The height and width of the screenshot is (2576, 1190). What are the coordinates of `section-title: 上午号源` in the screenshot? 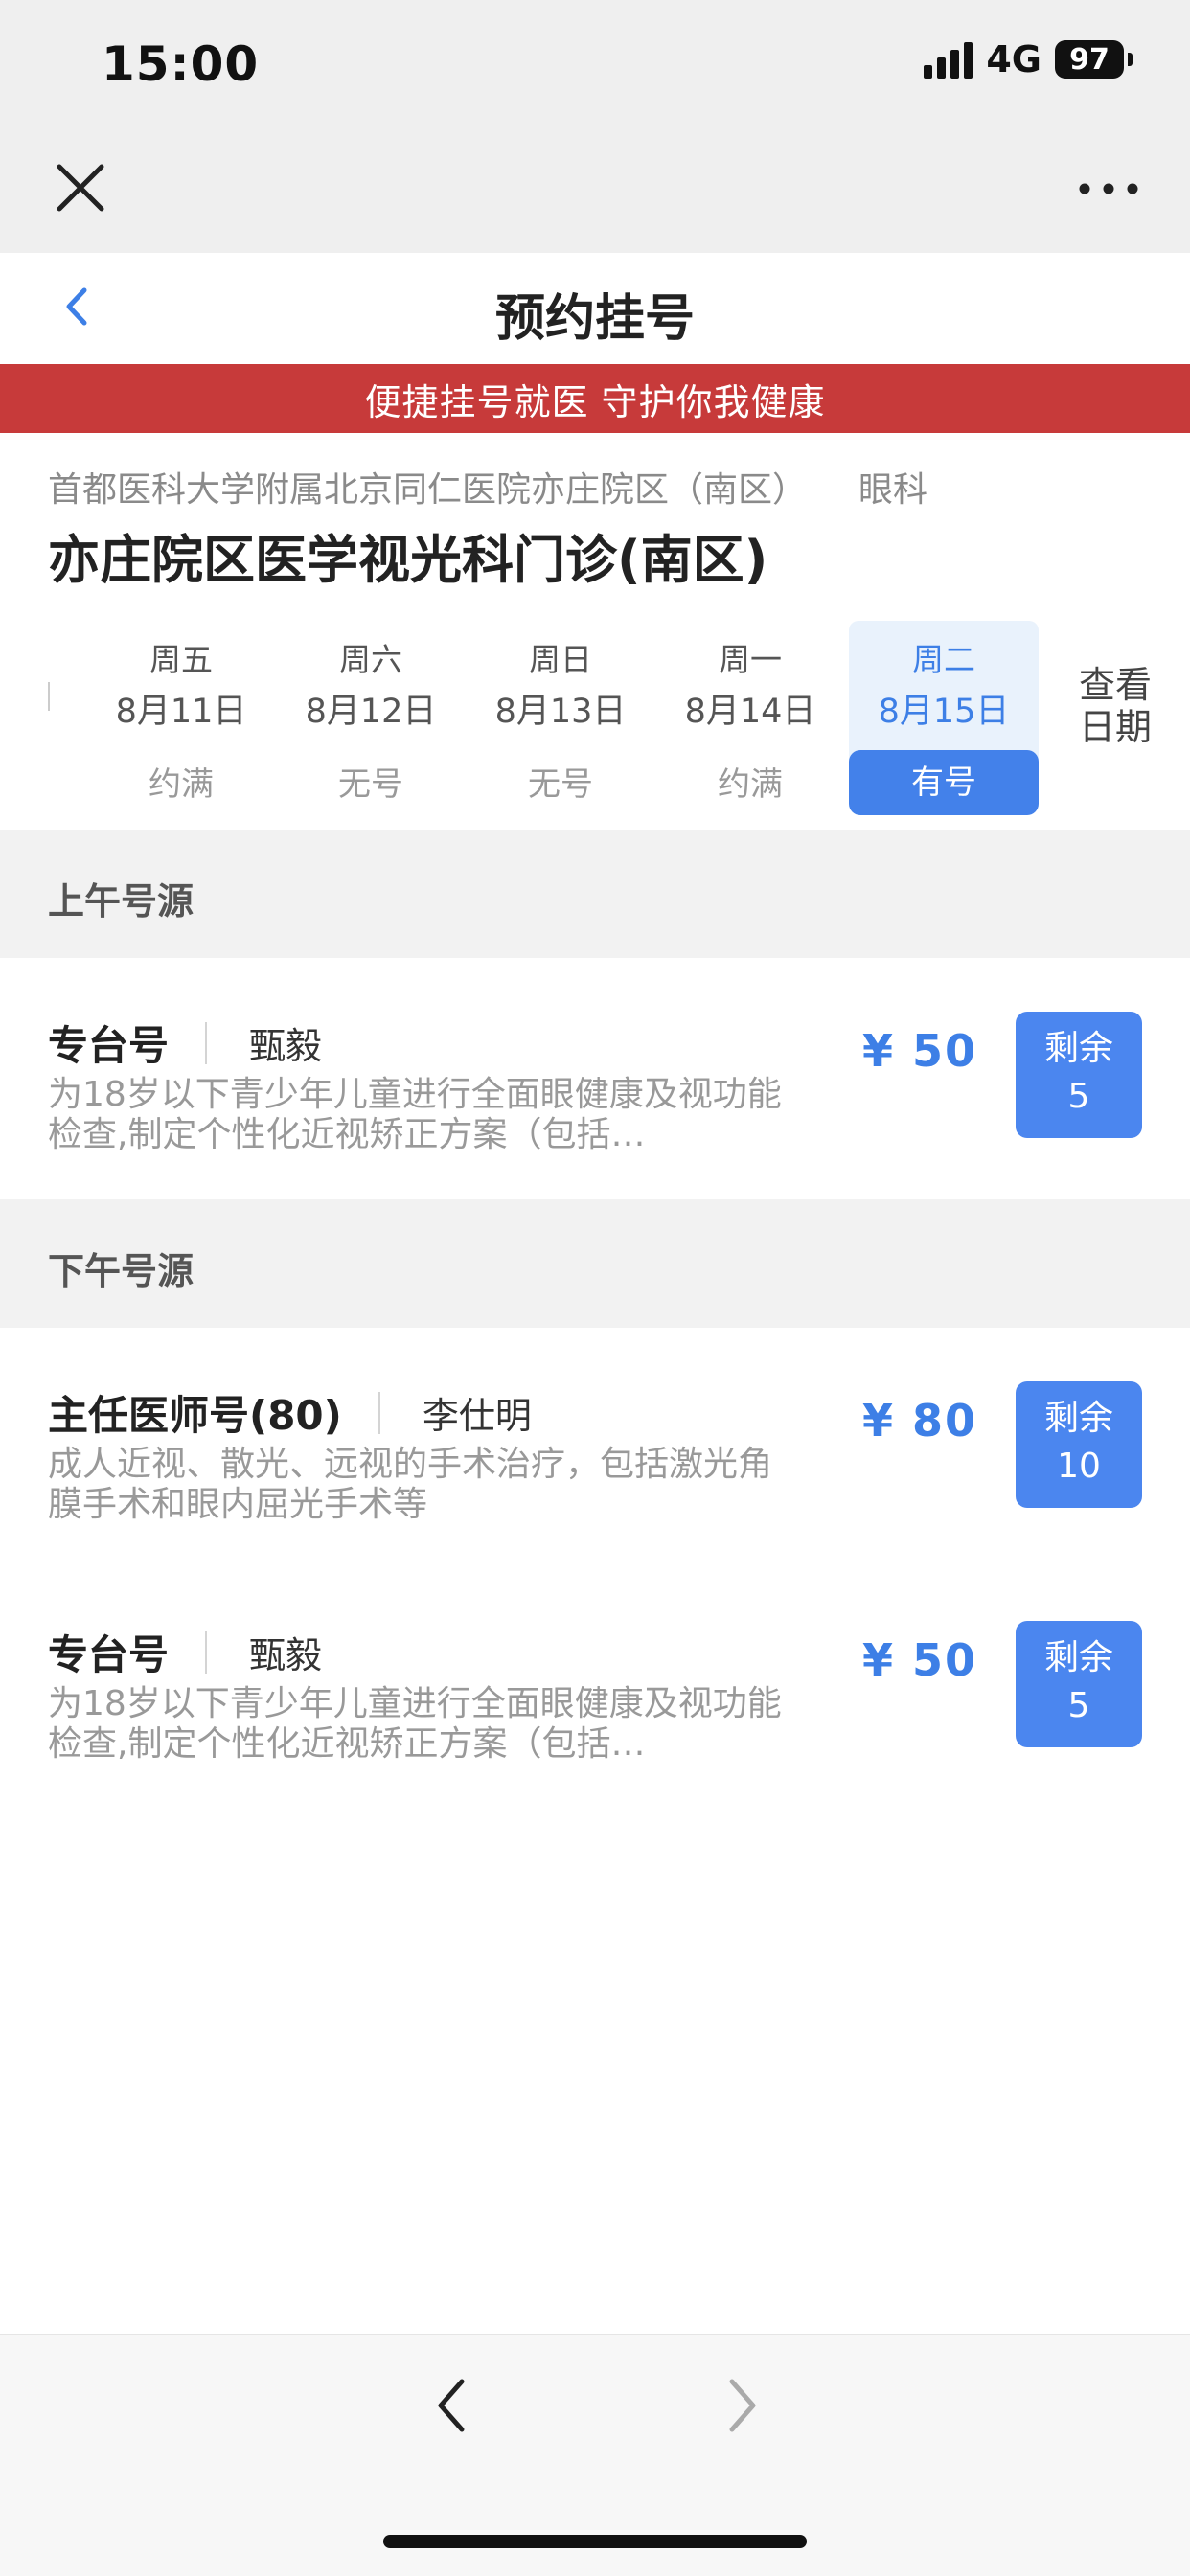 It's located at (122, 901).